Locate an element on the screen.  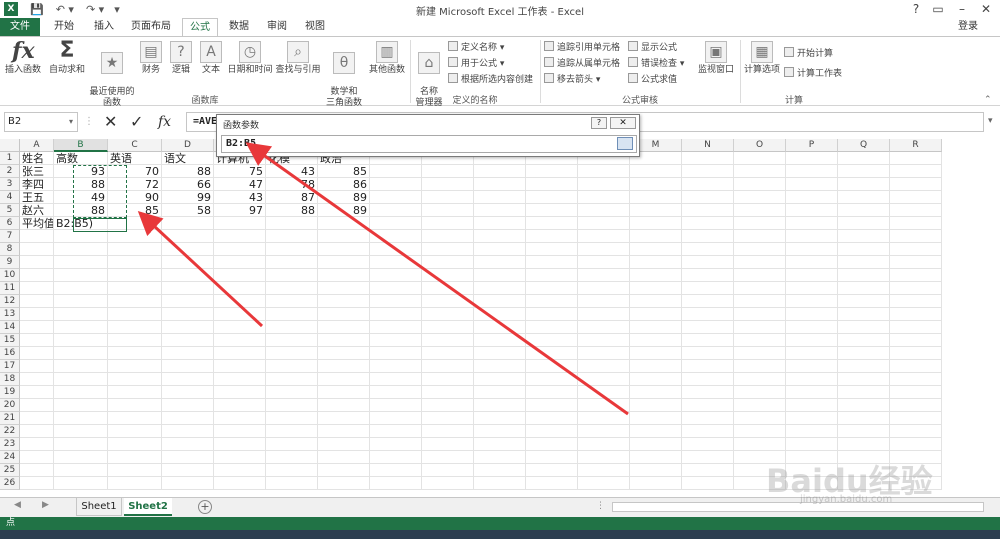
prev-sheet-icon: ◀ is located at coordinates (17, 505).